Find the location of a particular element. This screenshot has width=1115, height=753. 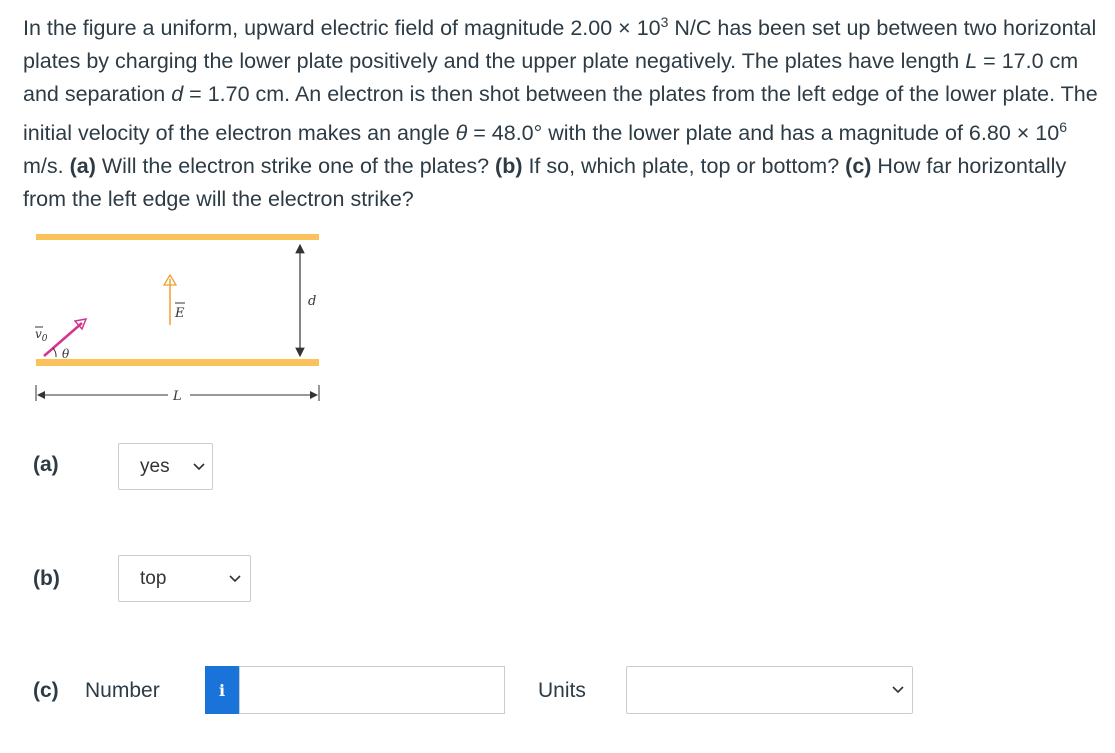

length-label: L is located at coordinates (177, 396).